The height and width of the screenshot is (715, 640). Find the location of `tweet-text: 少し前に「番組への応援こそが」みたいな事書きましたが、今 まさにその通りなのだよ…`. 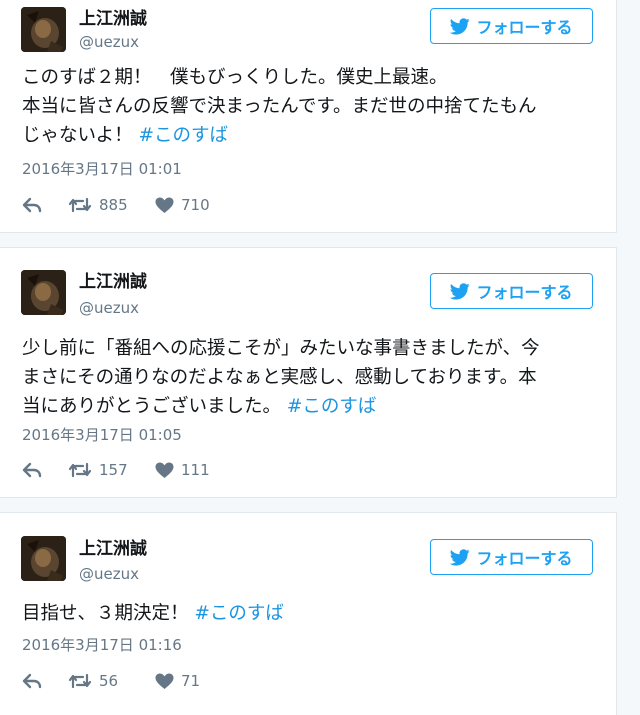

tweet-text: 少し前に「番組への応援こそが」みたいな事書きましたが、今 まさにその通りなのだよ… is located at coordinates (312, 377).